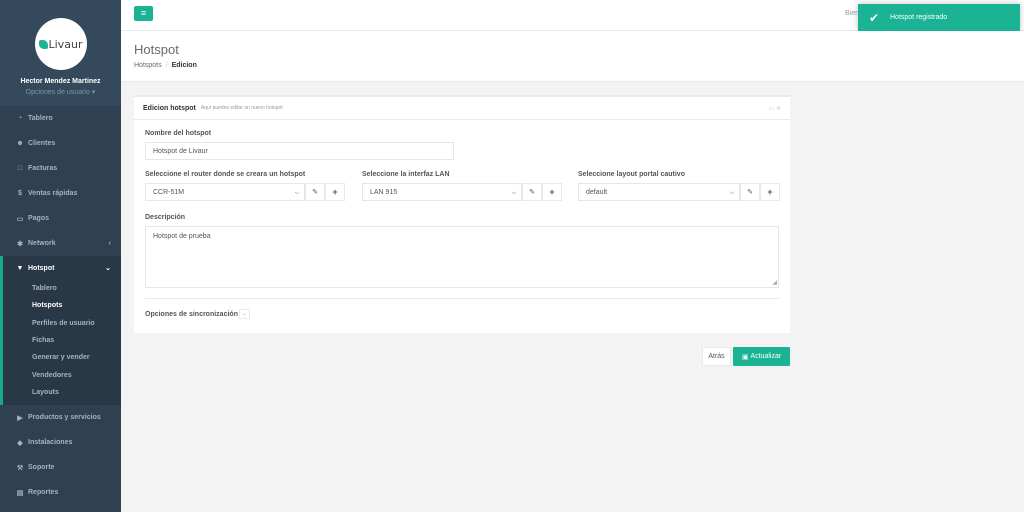 This screenshot has width=1024, height=512. What do you see at coordinates (20, 268) in the screenshot?
I see `wifi-icon: ▼` at bounding box center [20, 268].